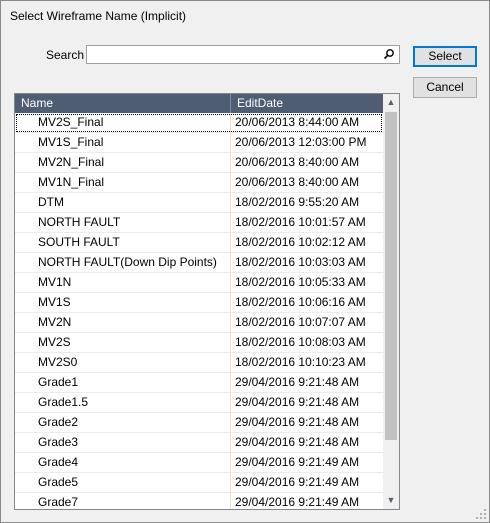 Image resolution: width=490 pixels, height=523 pixels. Describe the element at coordinates (123, 222) in the screenshot. I see `cell-name: NORTH FAULT` at that location.